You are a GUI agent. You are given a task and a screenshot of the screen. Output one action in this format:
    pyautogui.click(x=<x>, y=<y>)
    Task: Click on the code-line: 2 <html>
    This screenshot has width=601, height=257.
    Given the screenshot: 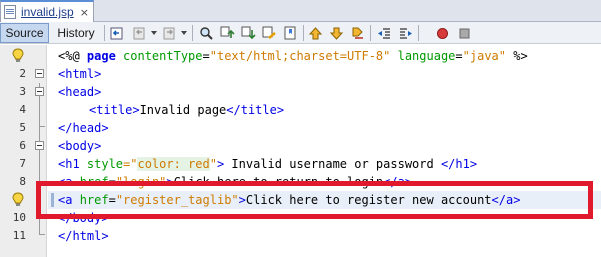 What is the action you would take?
    pyautogui.click(x=300, y=74)
    